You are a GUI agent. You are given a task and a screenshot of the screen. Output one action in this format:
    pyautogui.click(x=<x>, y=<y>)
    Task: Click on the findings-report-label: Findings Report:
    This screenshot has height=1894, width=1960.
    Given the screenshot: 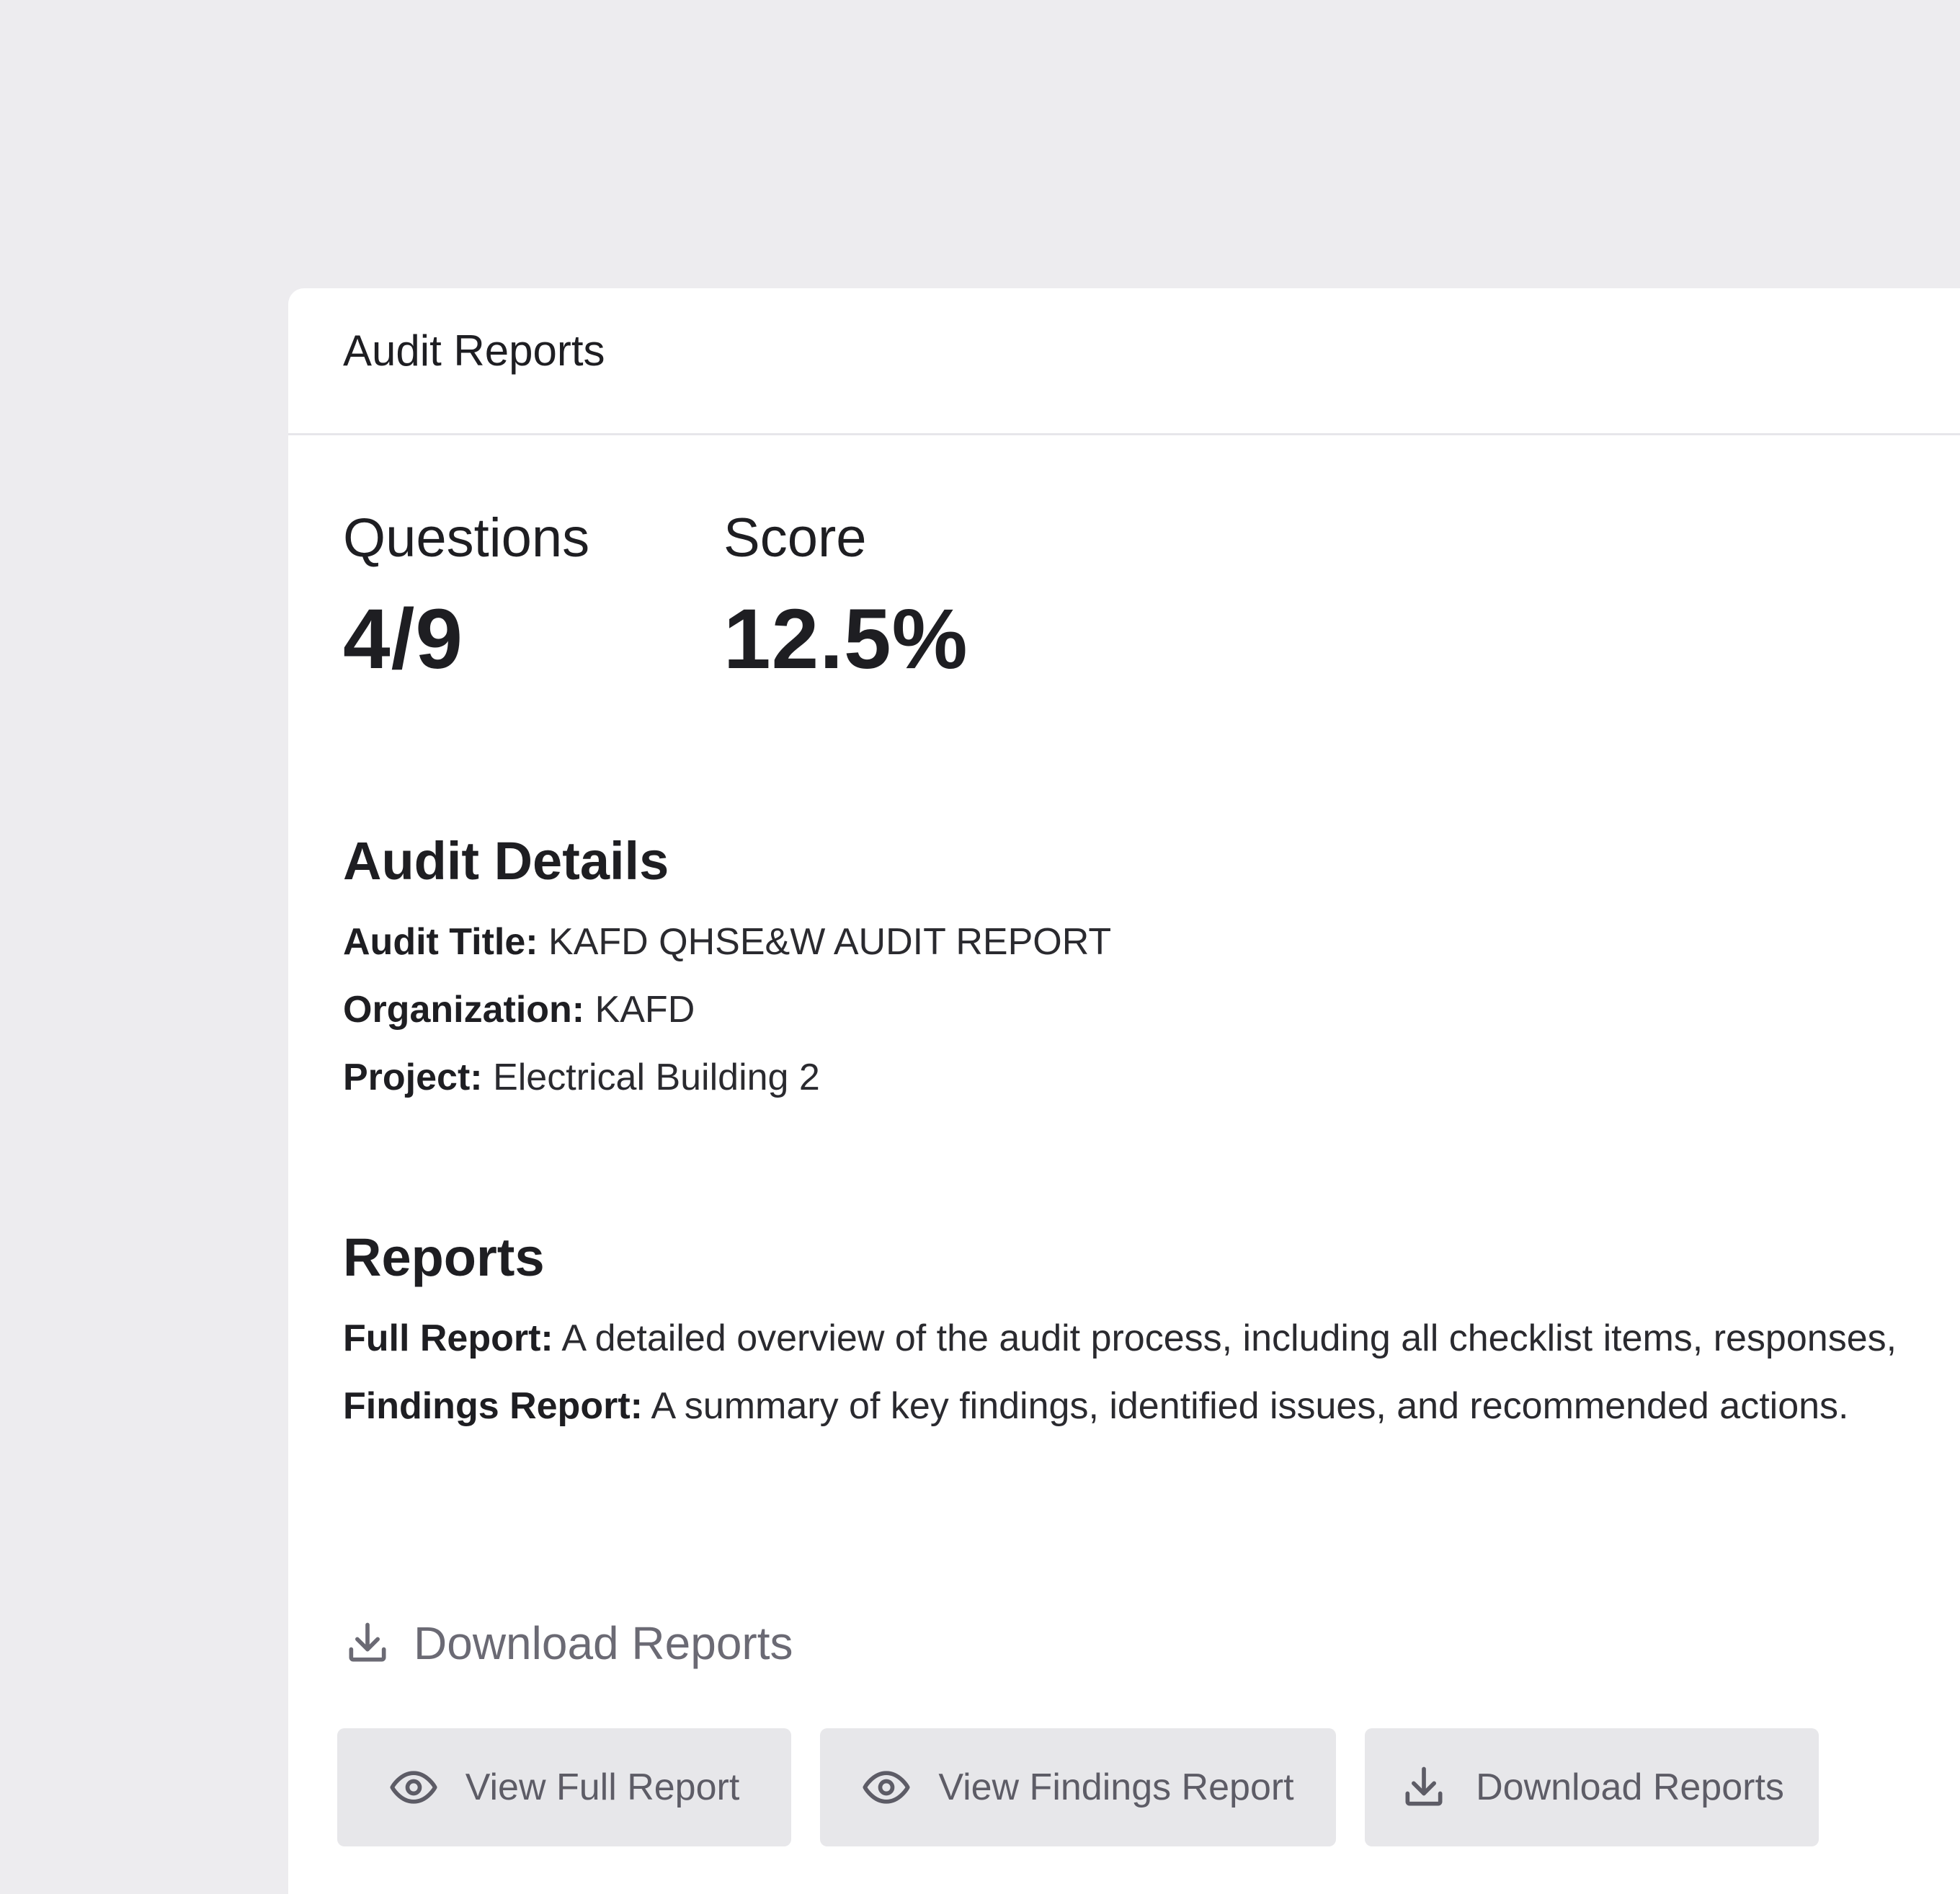 What is the action you would take?
    pyautogui.click(x=493, y=1406)
    